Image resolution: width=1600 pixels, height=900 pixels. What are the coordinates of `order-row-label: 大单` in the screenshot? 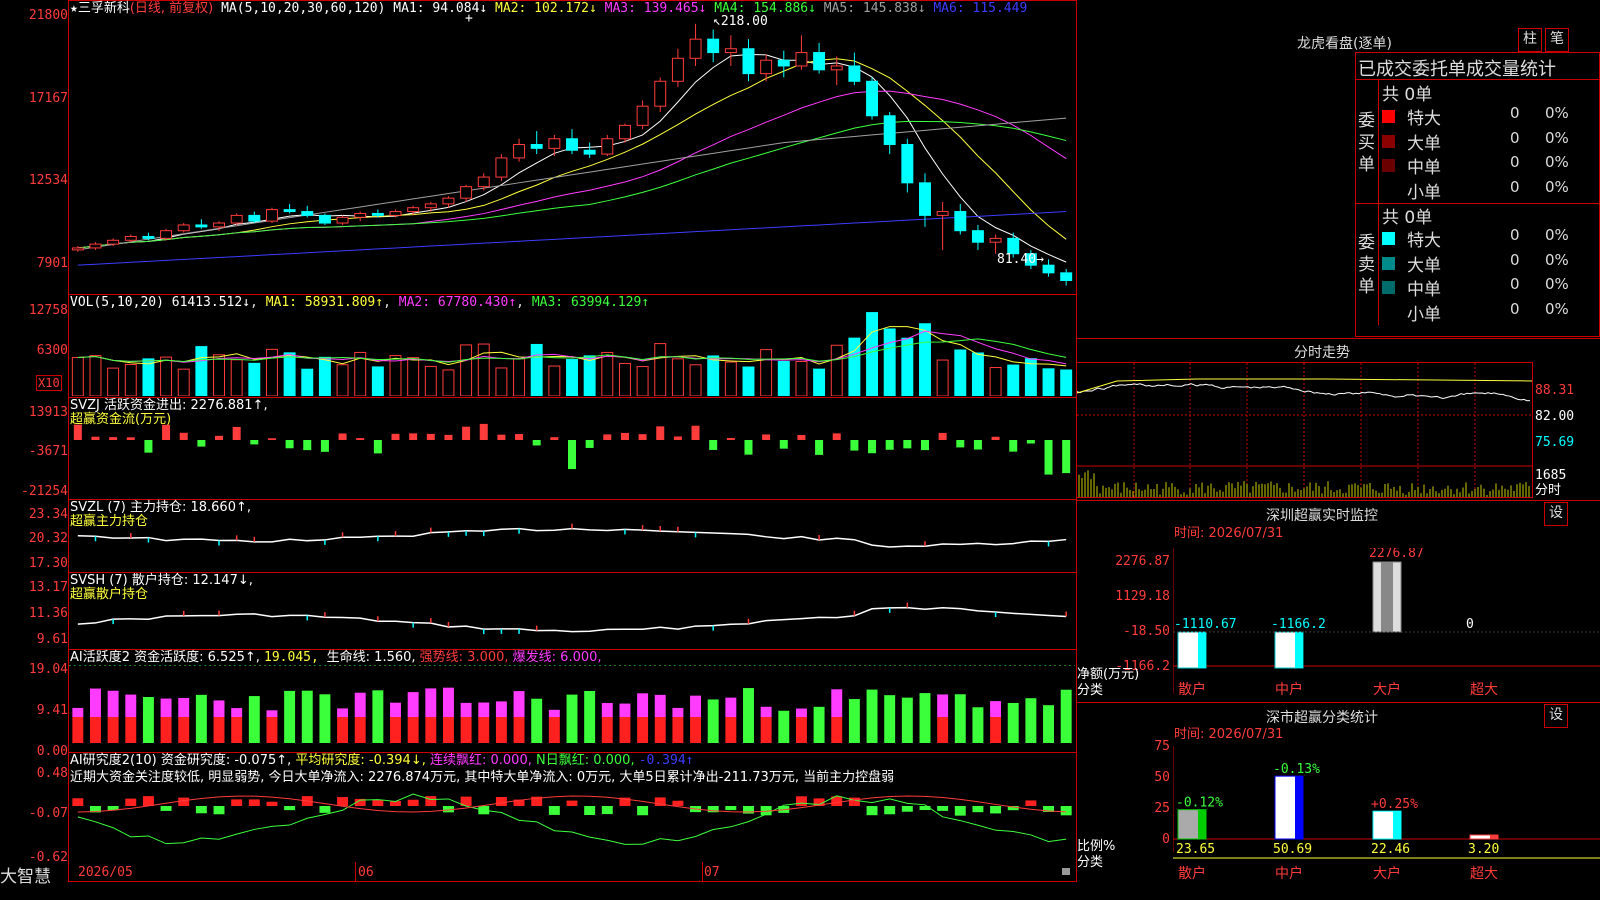 It's located at (1424, 143).